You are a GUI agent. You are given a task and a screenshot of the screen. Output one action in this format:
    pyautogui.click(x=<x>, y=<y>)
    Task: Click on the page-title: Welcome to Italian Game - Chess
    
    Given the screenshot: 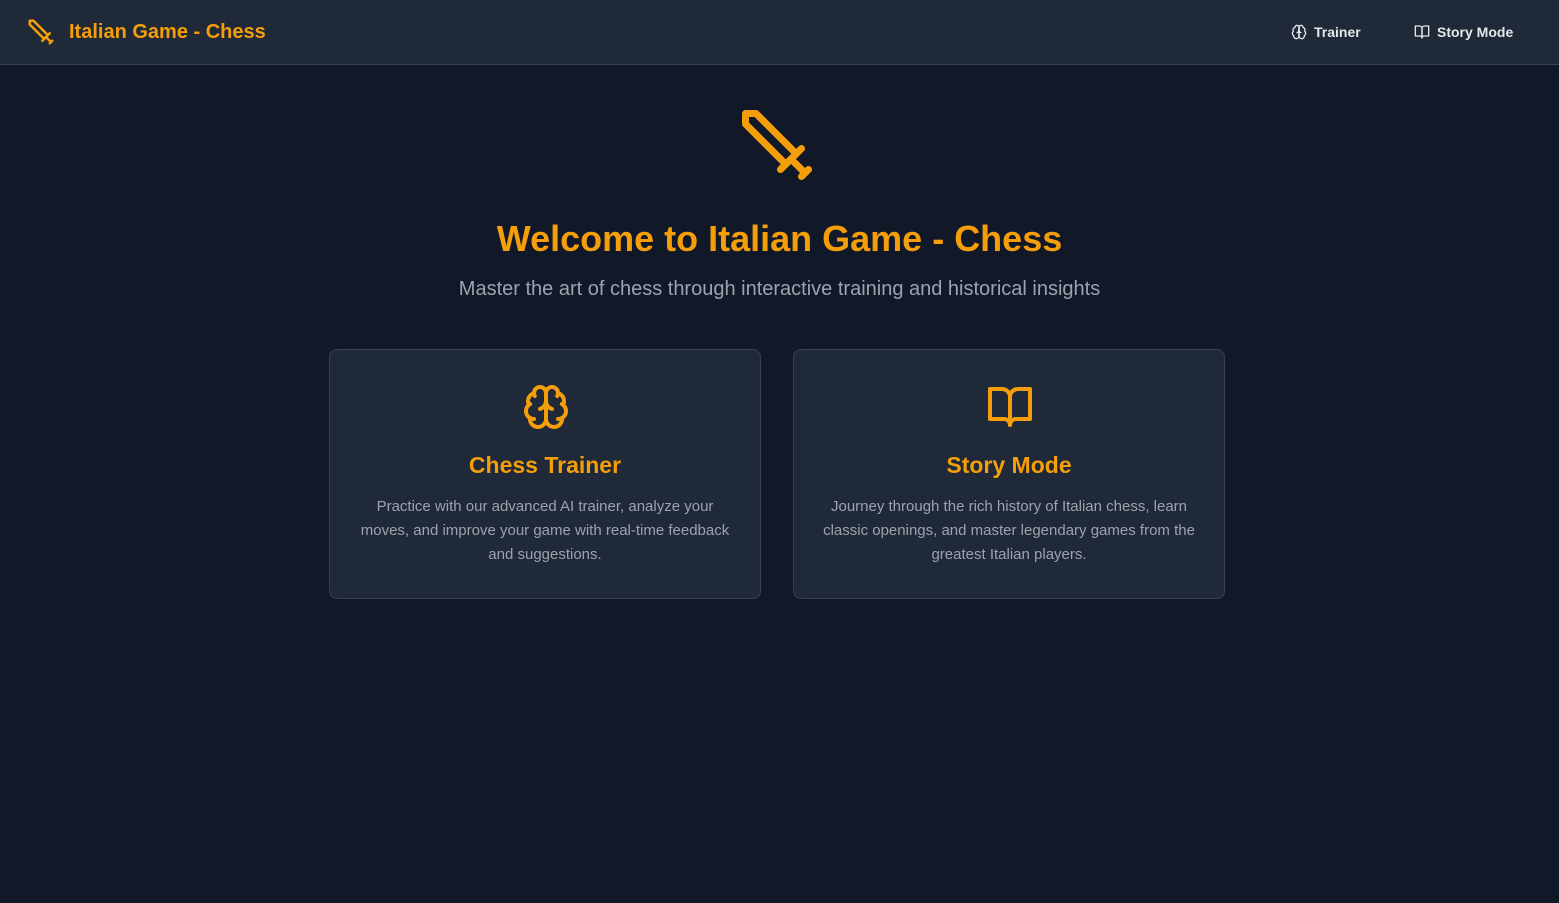 What is the action you would take?
    pyautogui.click(x=779, y=238)
    